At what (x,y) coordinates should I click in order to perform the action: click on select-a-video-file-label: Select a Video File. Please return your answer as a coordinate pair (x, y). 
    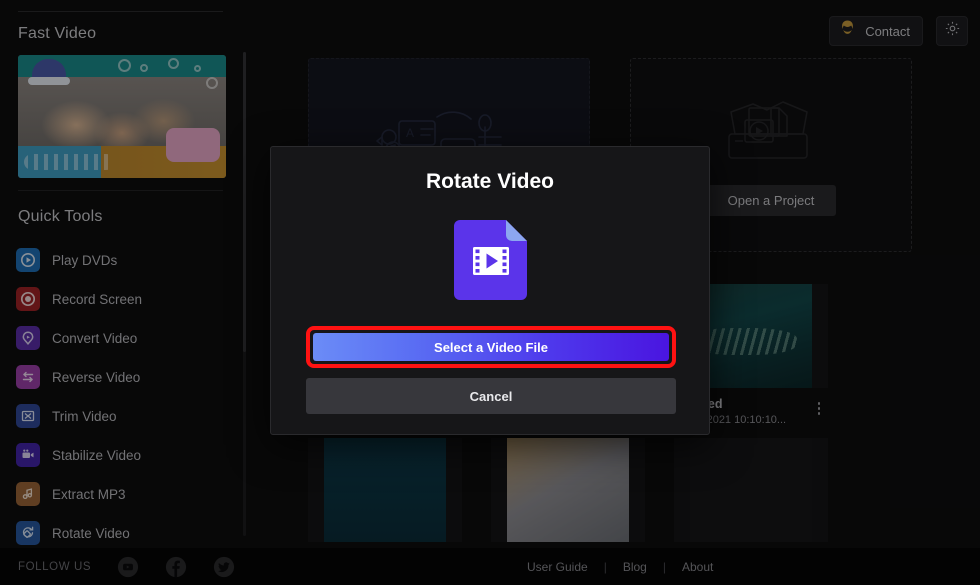
    Looking at the image, I should click on (491, 347).